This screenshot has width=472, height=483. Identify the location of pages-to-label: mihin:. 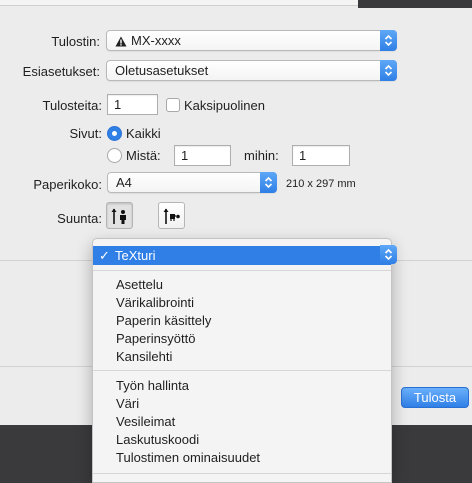
(261, 155).